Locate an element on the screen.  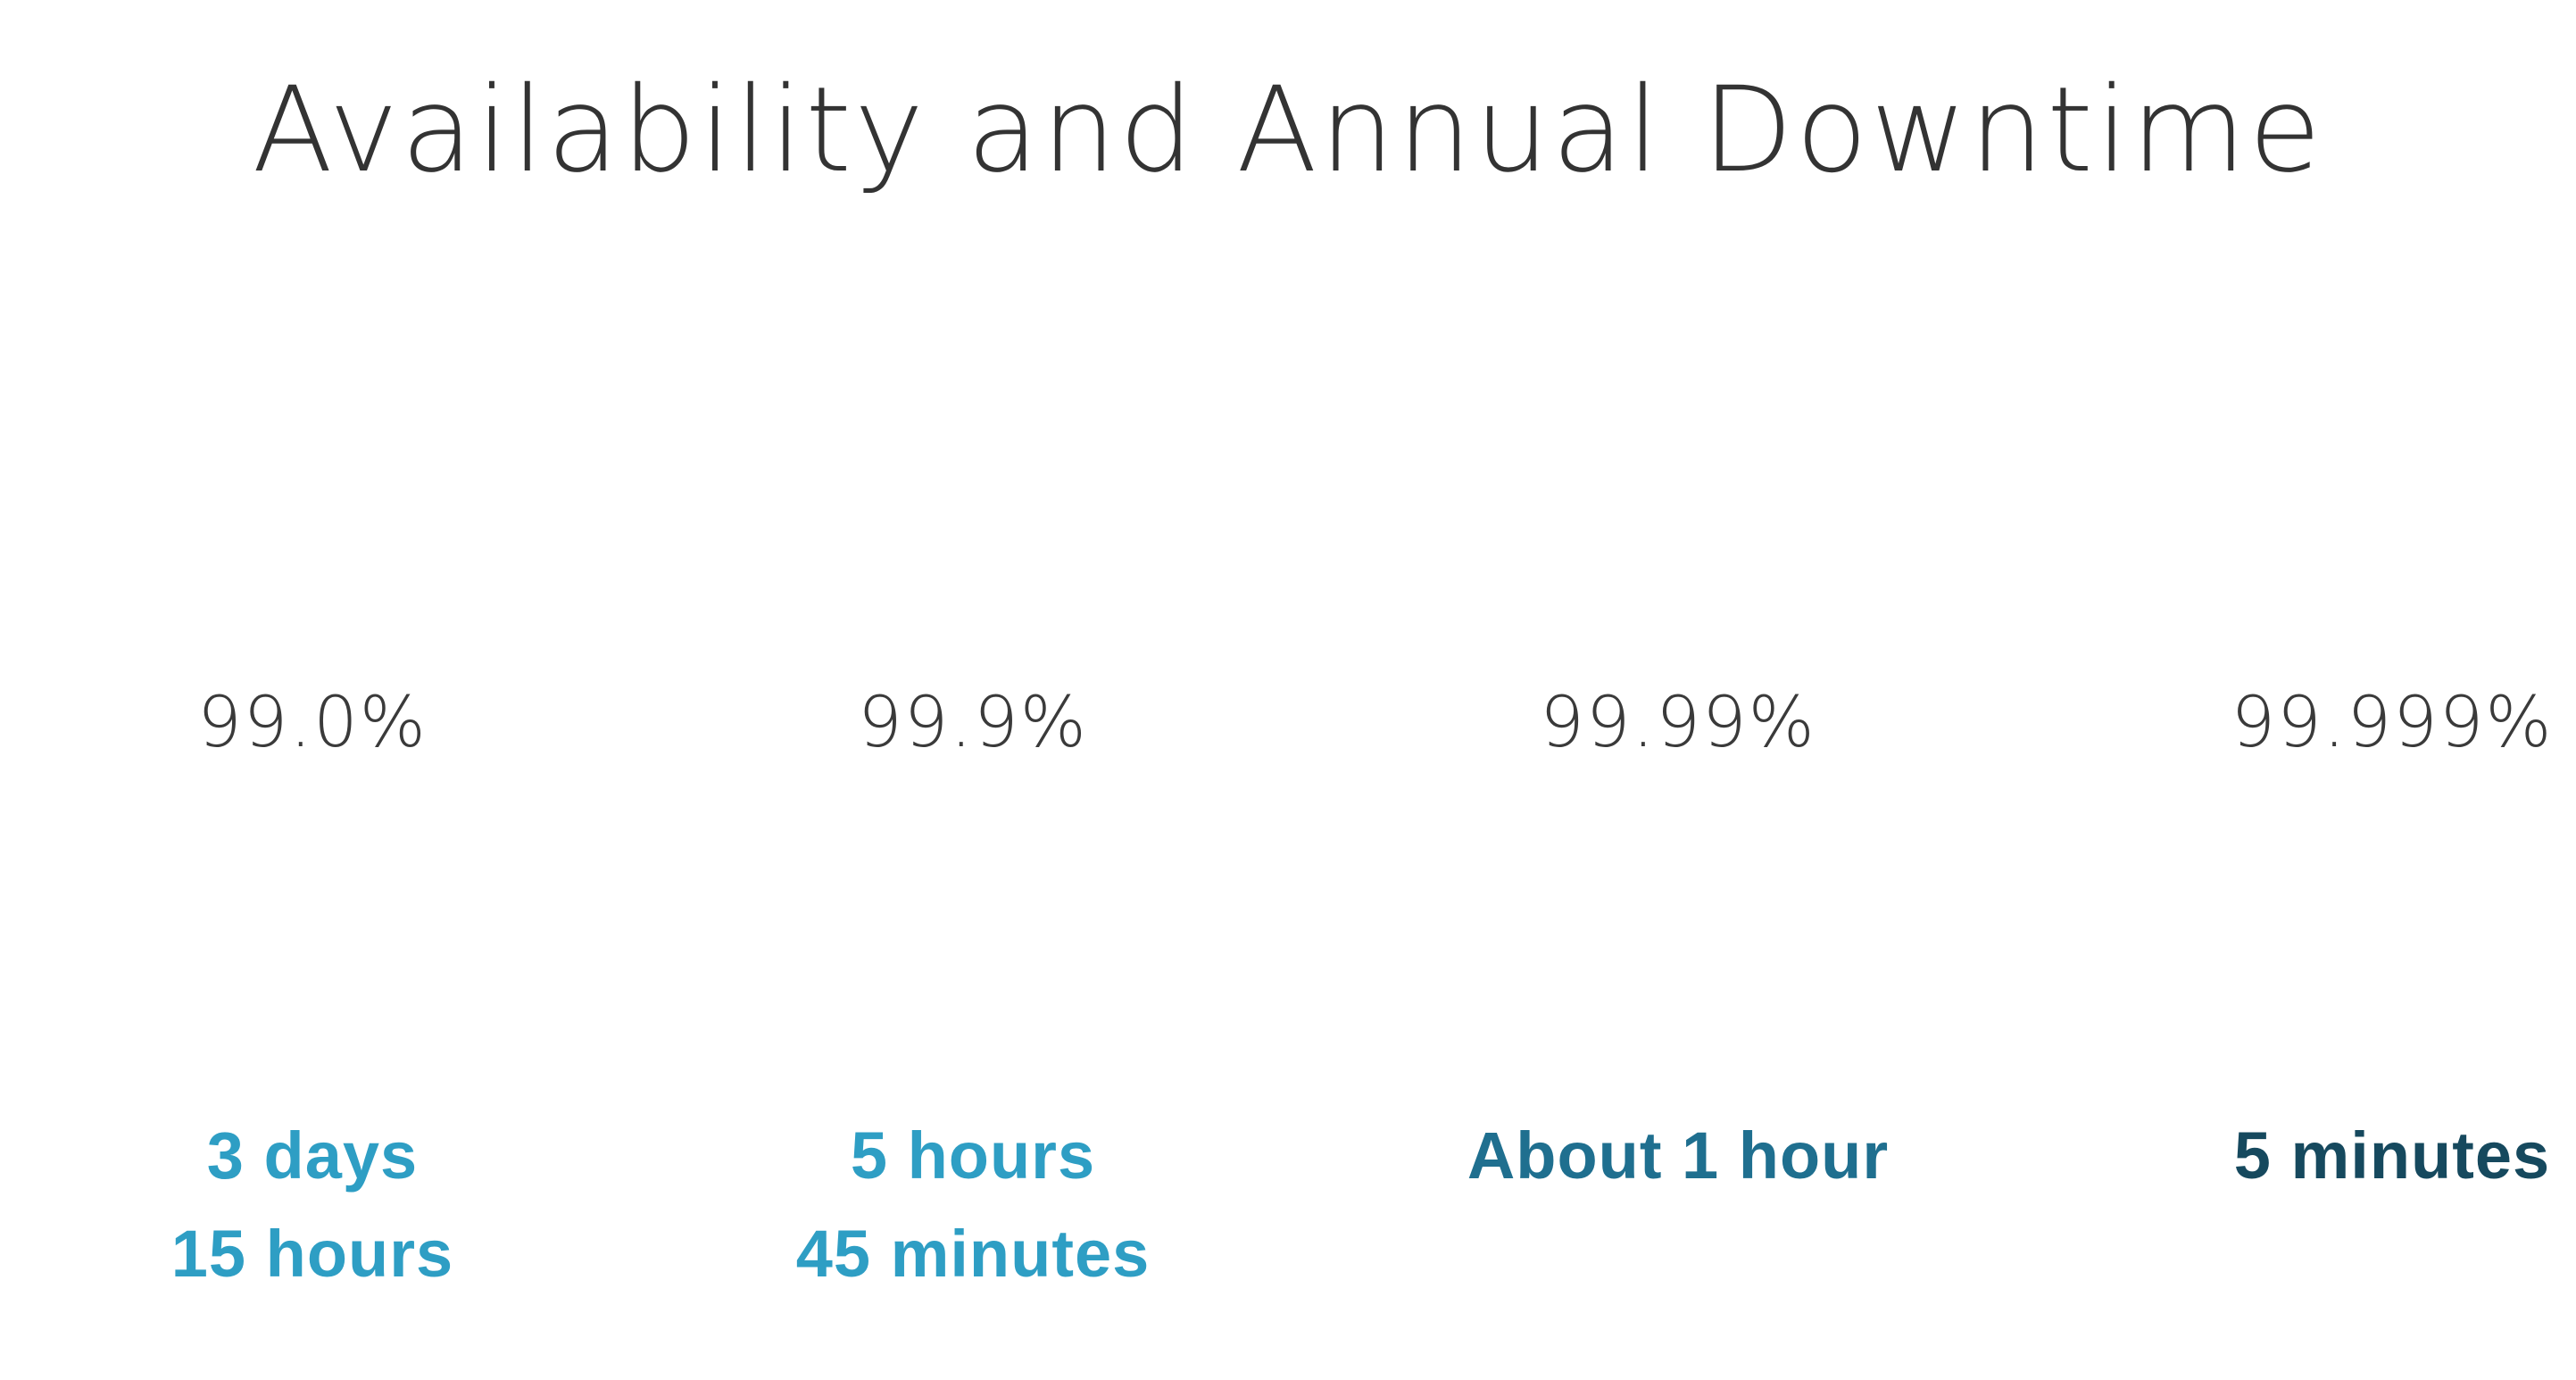
annual-downtime: 5 minutes is located at coordinates (2328, 1156).